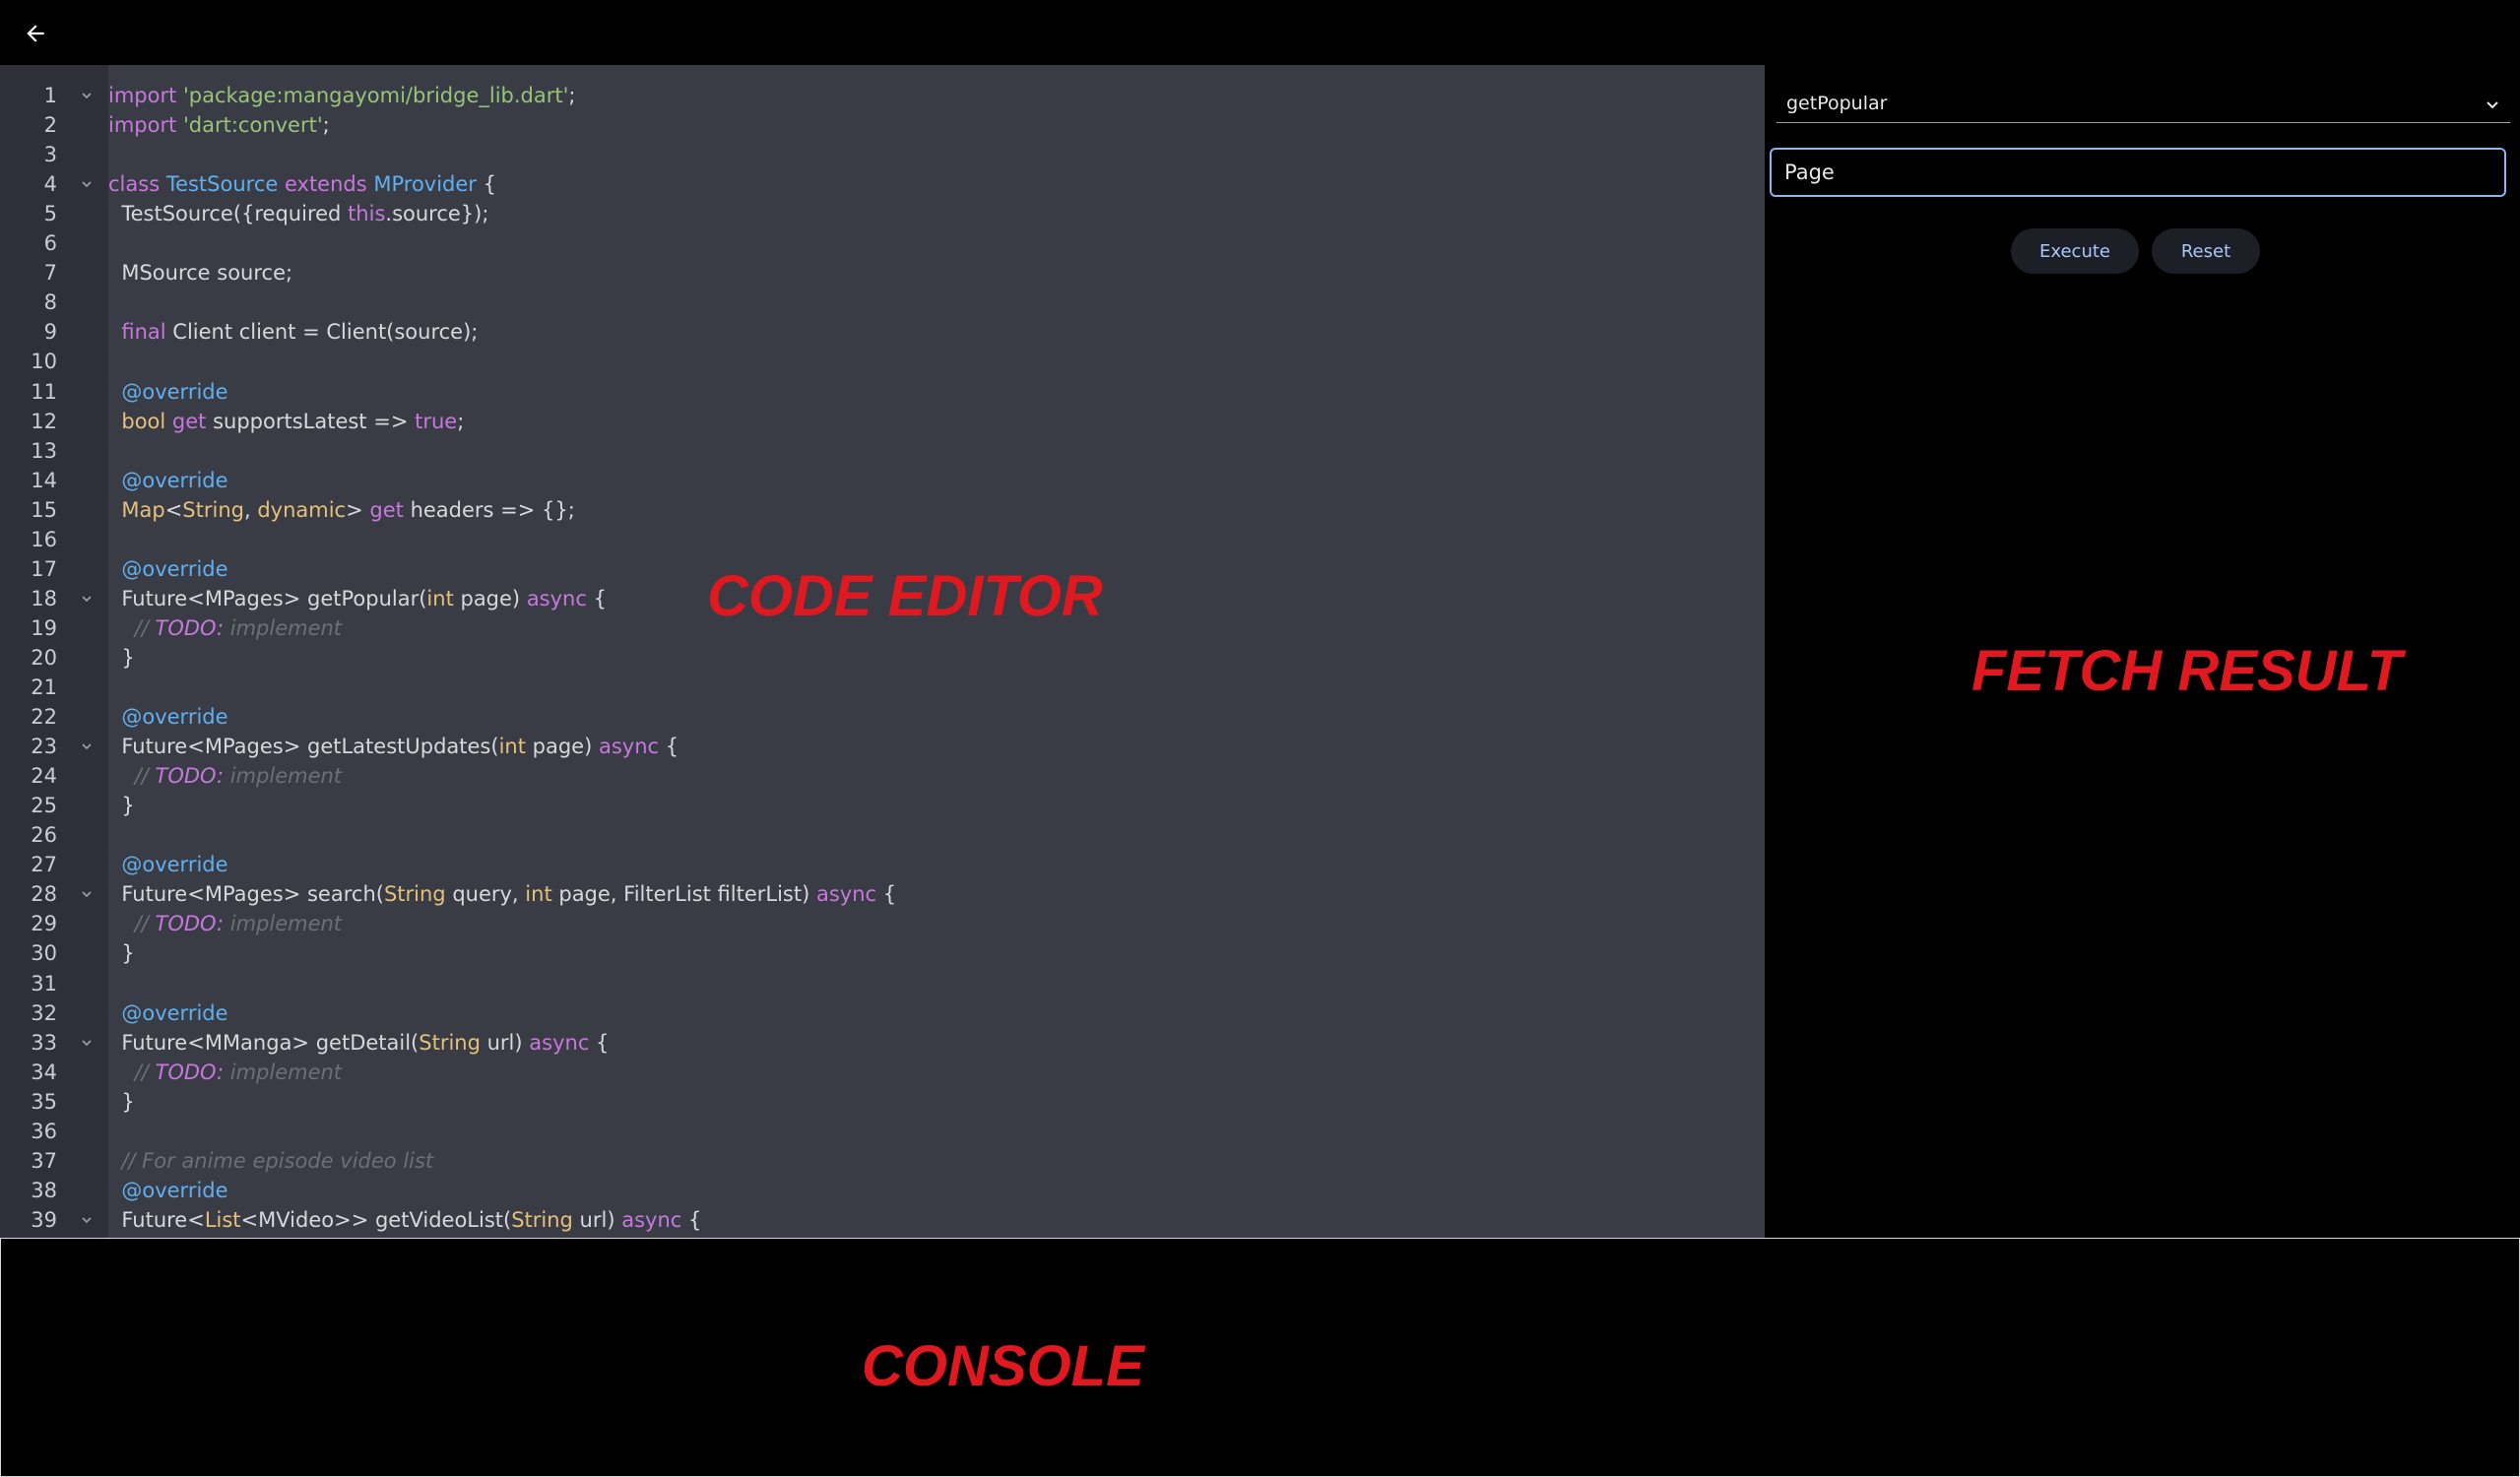  Describe the element at coordinates (565, 747) in the screenshot. I see `code-token: page)` at that location.